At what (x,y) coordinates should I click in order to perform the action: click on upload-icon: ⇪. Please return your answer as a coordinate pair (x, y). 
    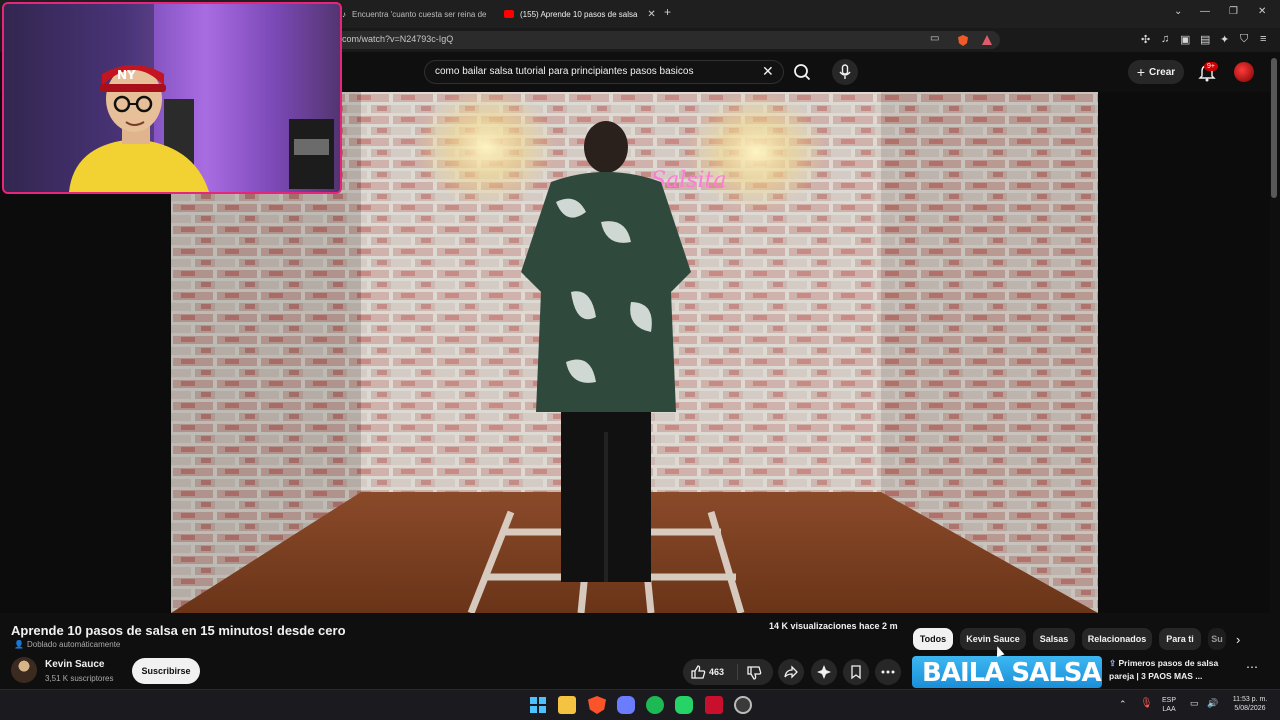
    Looking at the image, I should click on (1113, 663).